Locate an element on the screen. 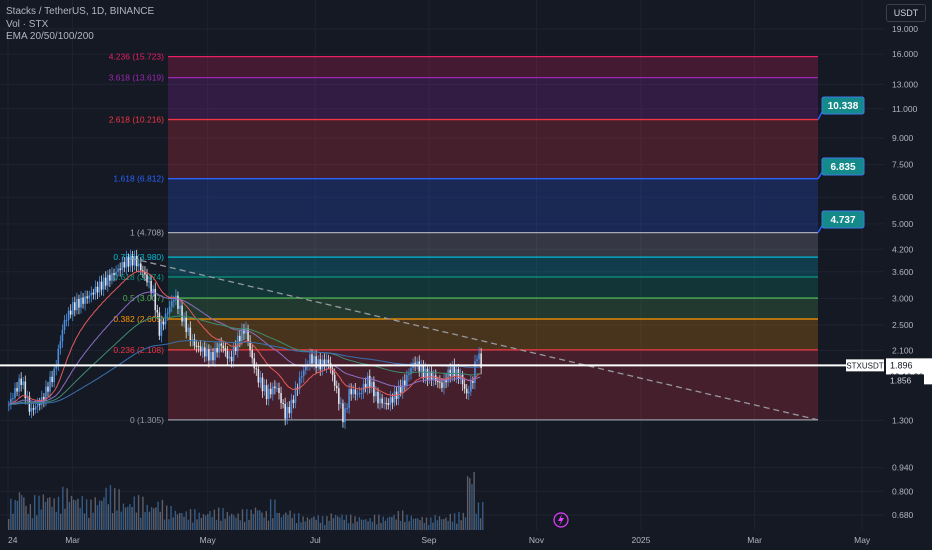 The width and height of the screenshot is (932, 550). currency-button: USDT is located at coordinates (906, 13).